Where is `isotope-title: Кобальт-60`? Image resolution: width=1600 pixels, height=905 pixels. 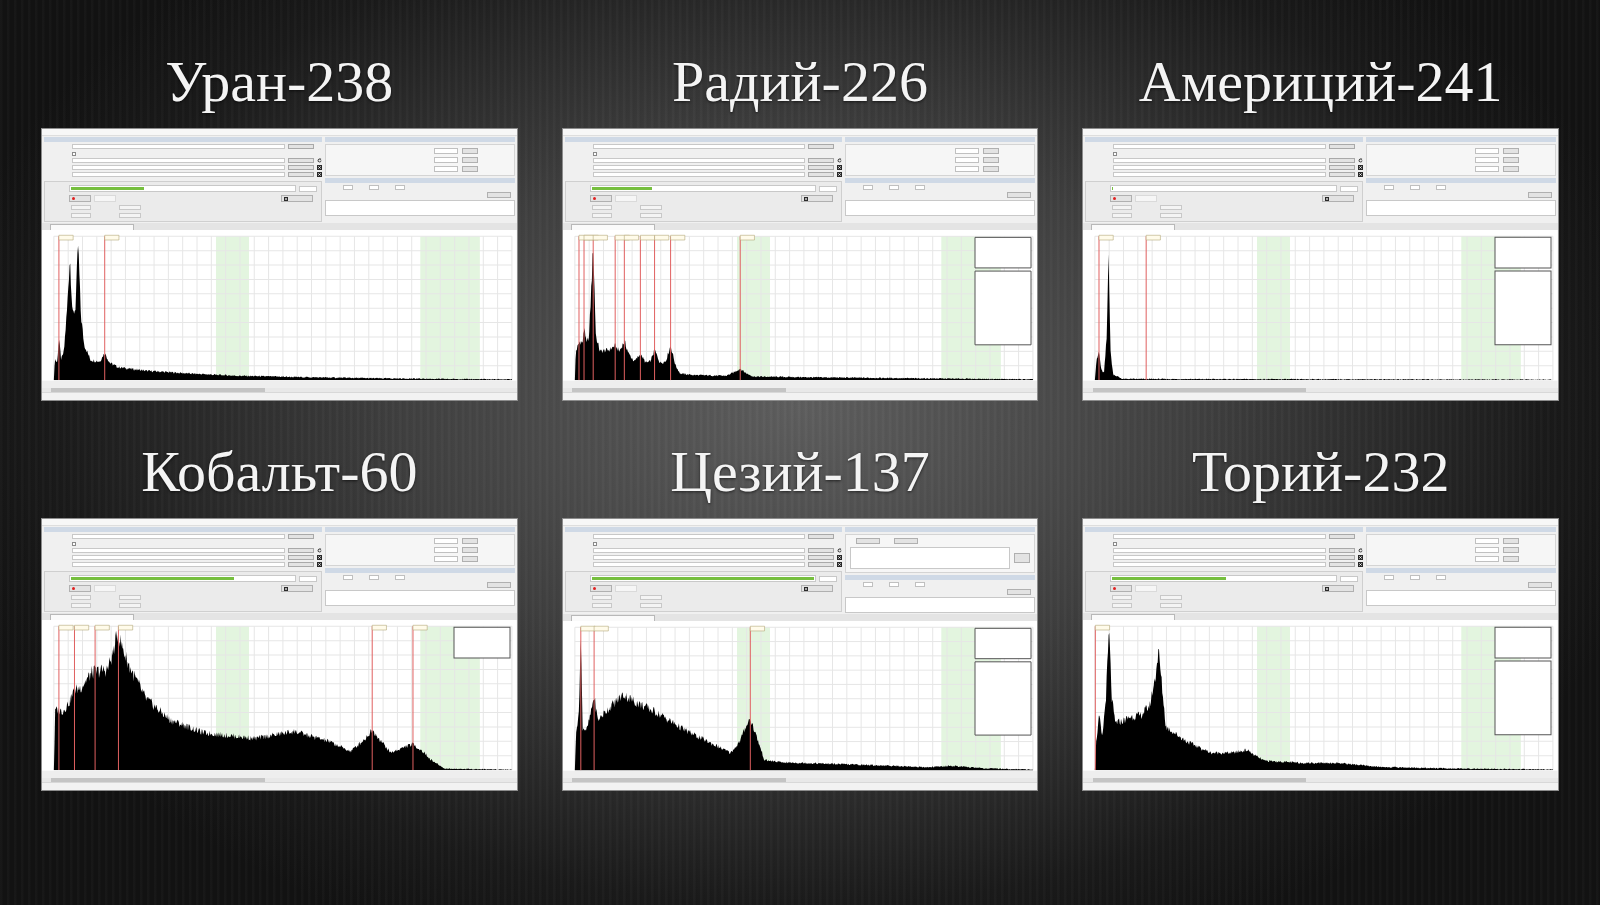
isotope-title: Кобальт-60 is located at coordinates (279, 472).